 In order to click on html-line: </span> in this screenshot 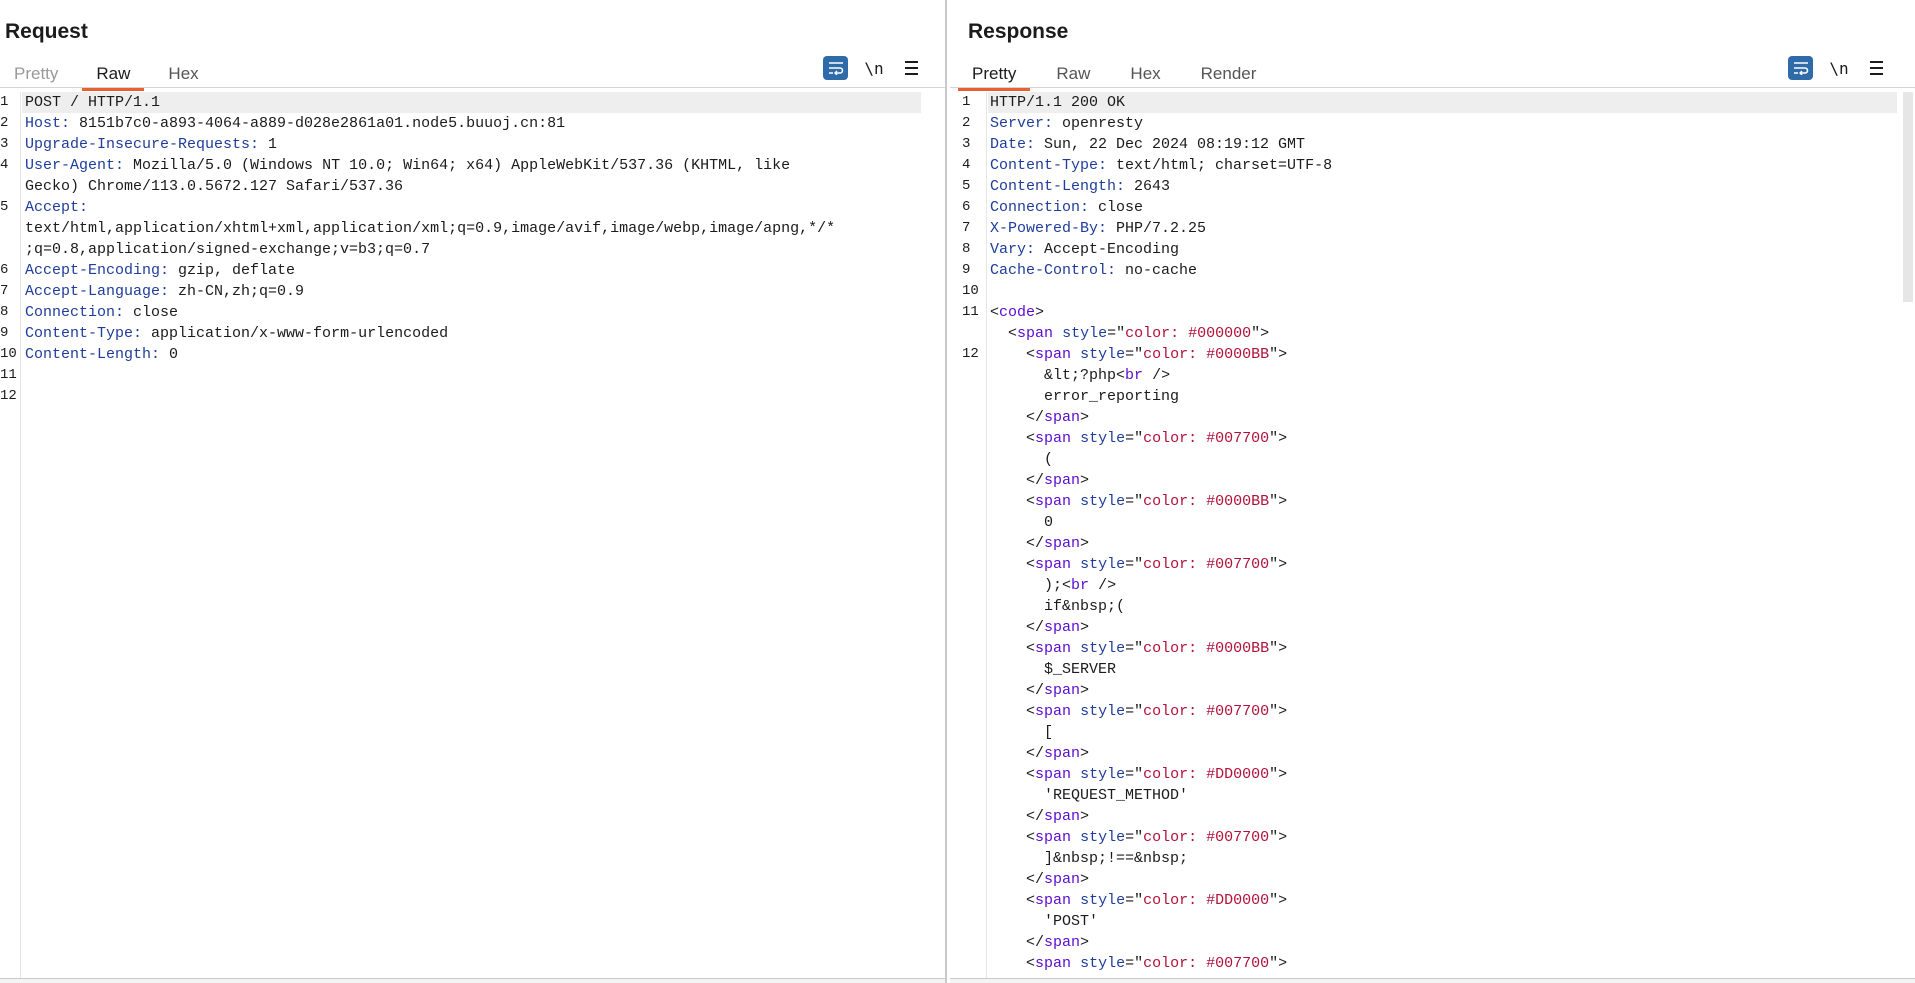, I will do `click(1039, 879)`.